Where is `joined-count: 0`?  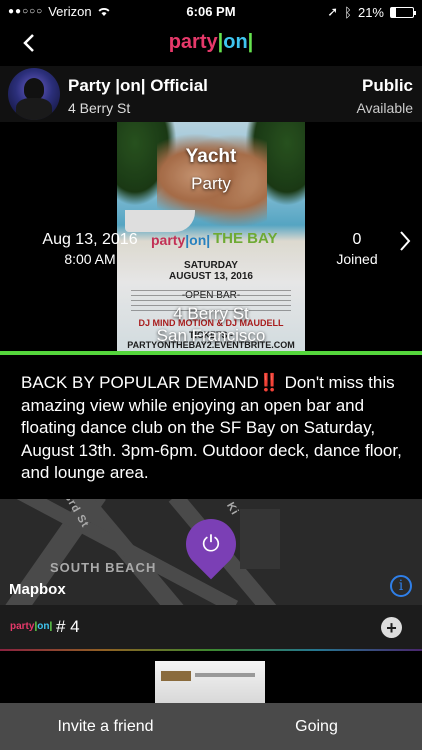
joined-count: 0 is located at coordinates (357, 239).